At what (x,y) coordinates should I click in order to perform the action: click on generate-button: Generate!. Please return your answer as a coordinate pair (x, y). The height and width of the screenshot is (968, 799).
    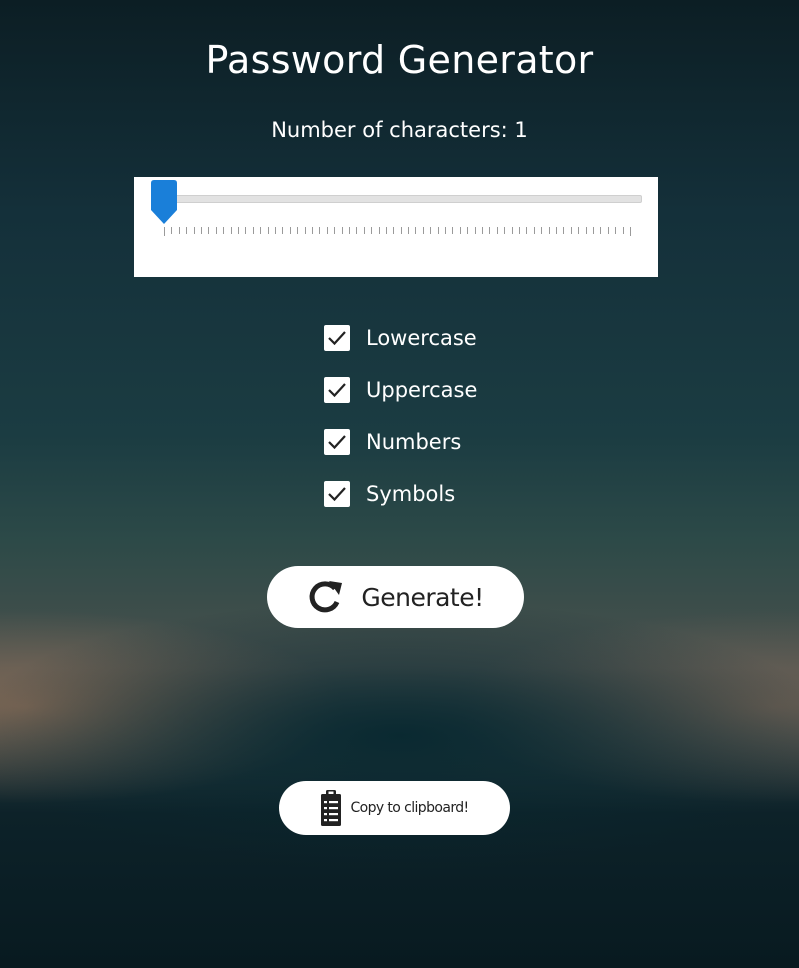
    Looking at the image, I should click on (395, 597).